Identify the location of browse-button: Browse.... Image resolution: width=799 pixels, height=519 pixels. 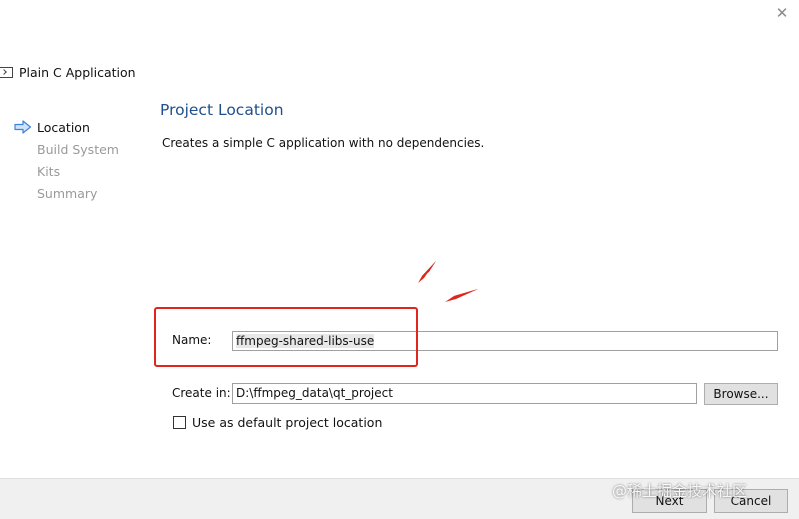
(741, 394).